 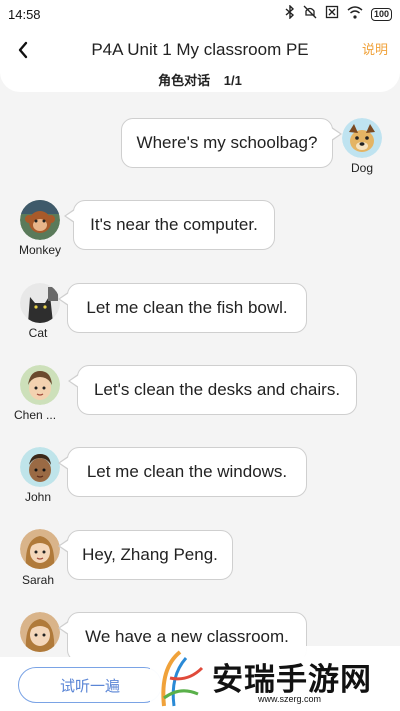 What do you see at coordinates (182, 308) in the screenshot?
I see `message-bubble: Let me clean the fish bowl.` at bounding box center [182, 308].